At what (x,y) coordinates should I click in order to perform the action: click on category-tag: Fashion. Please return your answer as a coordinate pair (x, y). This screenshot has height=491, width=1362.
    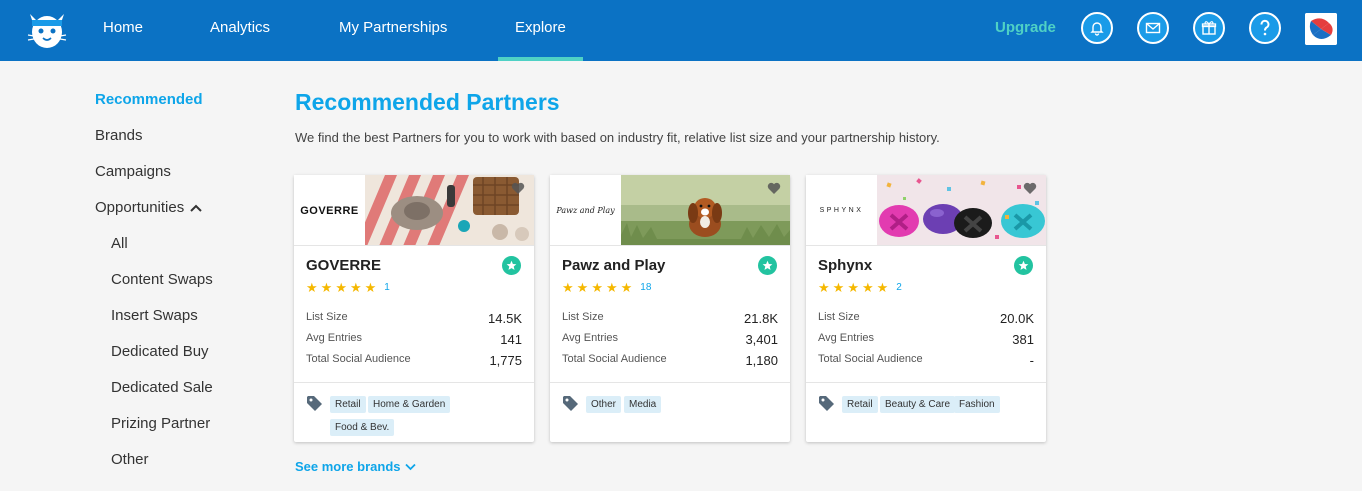
    Looking at the image, I should click on (977, 404).